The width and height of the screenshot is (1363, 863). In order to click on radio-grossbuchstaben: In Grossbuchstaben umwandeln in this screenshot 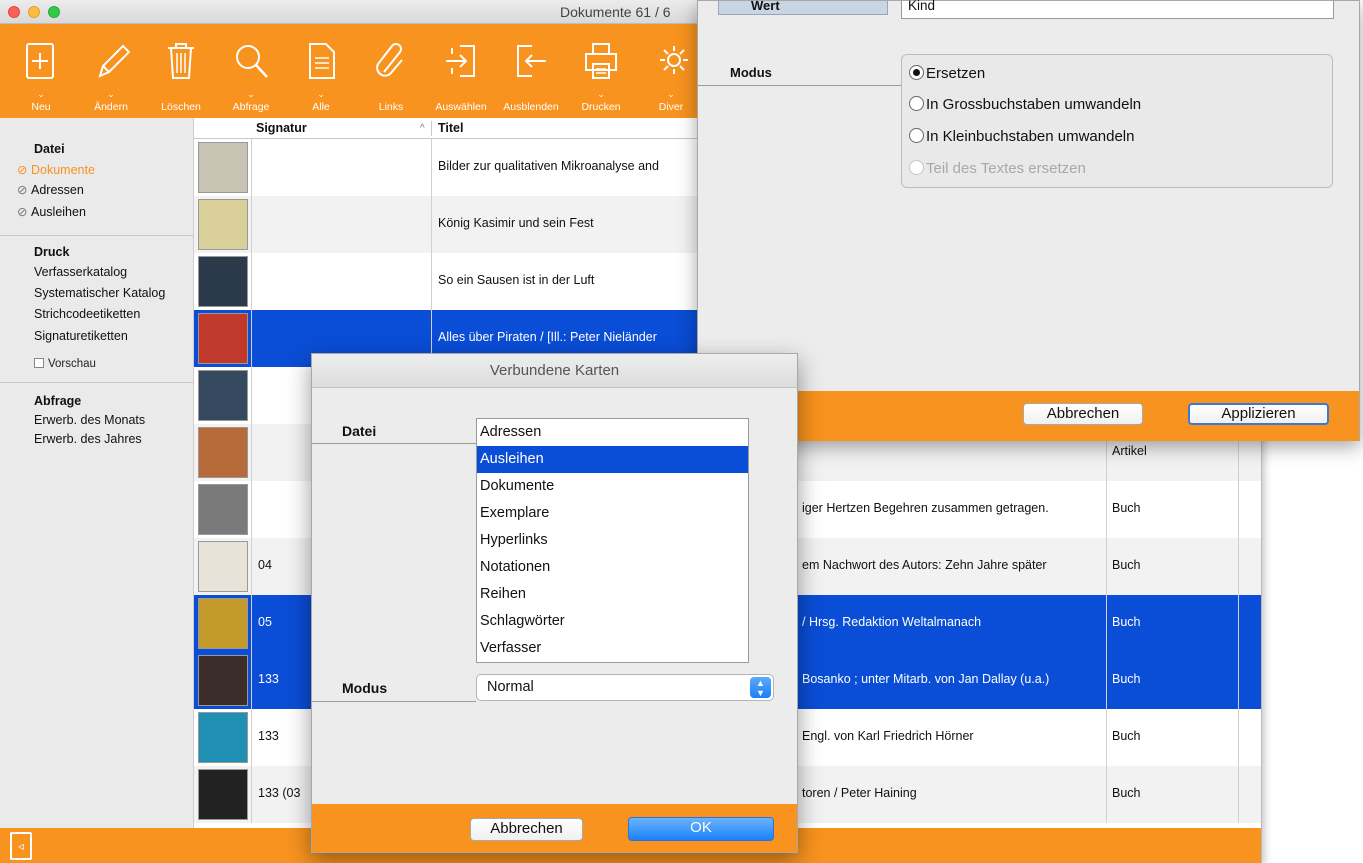, I will do `click(1025, 104)`.